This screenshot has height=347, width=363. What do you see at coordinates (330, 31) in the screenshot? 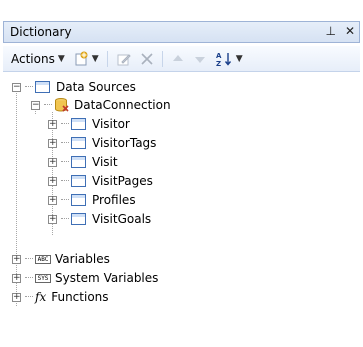
I see `pin-icon: ⊥` at bounding box center [330, 31].